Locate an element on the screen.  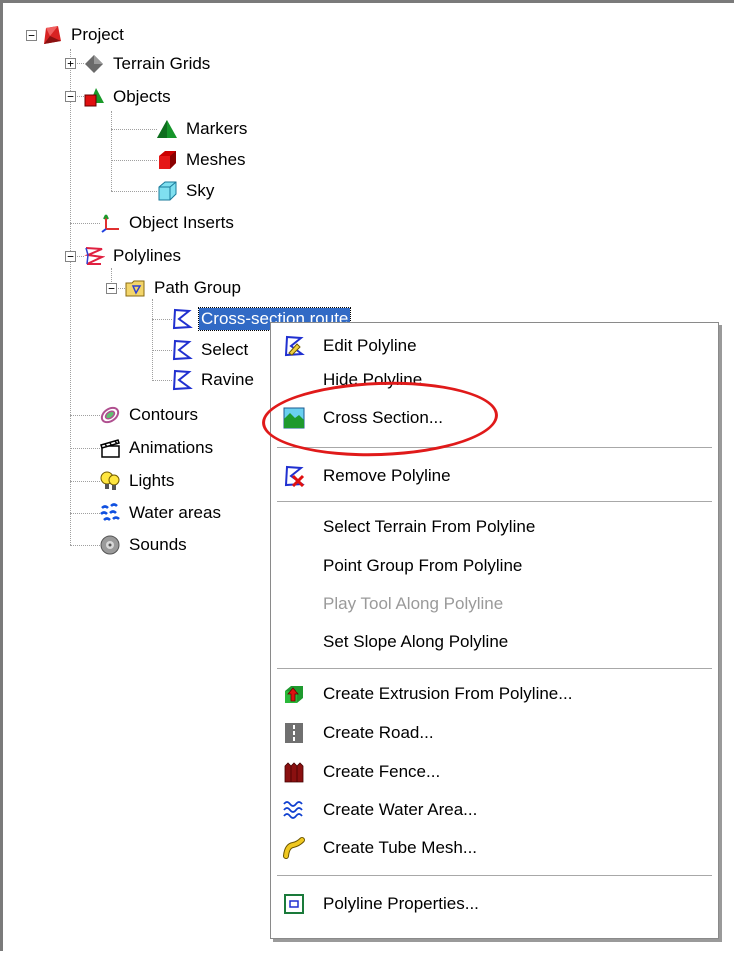
menu-item-label: Set Slope Along Polyline is located at coordinates (416, 641).